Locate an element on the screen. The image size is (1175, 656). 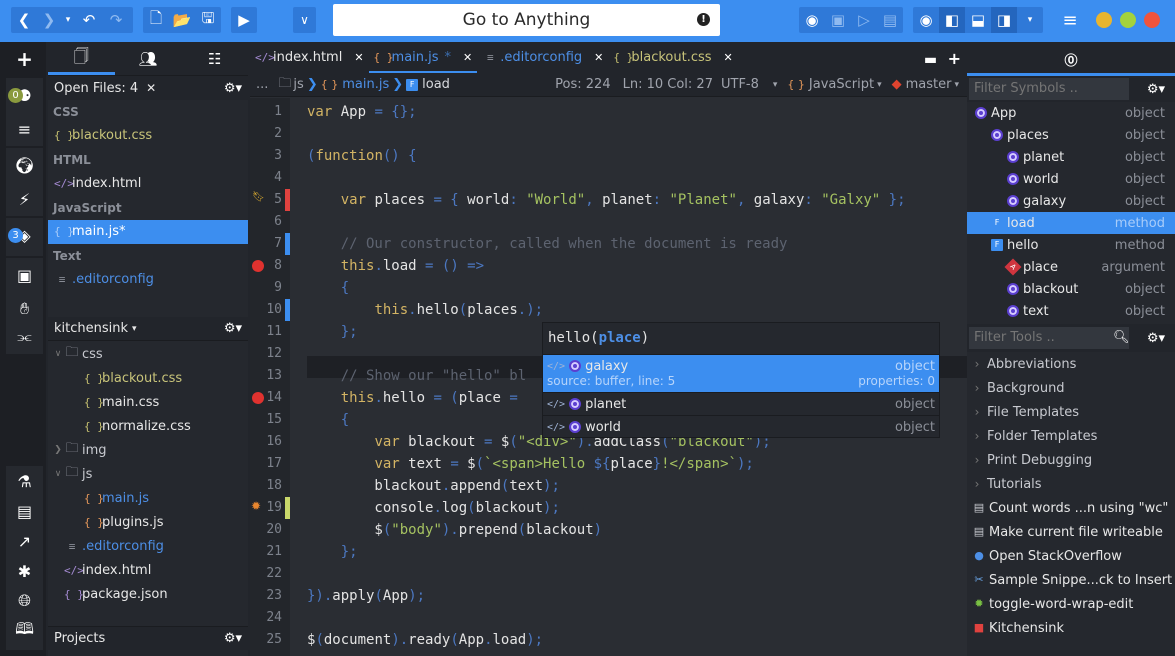
breadcrumb-file: main.js is located at coordinates (365, 84).